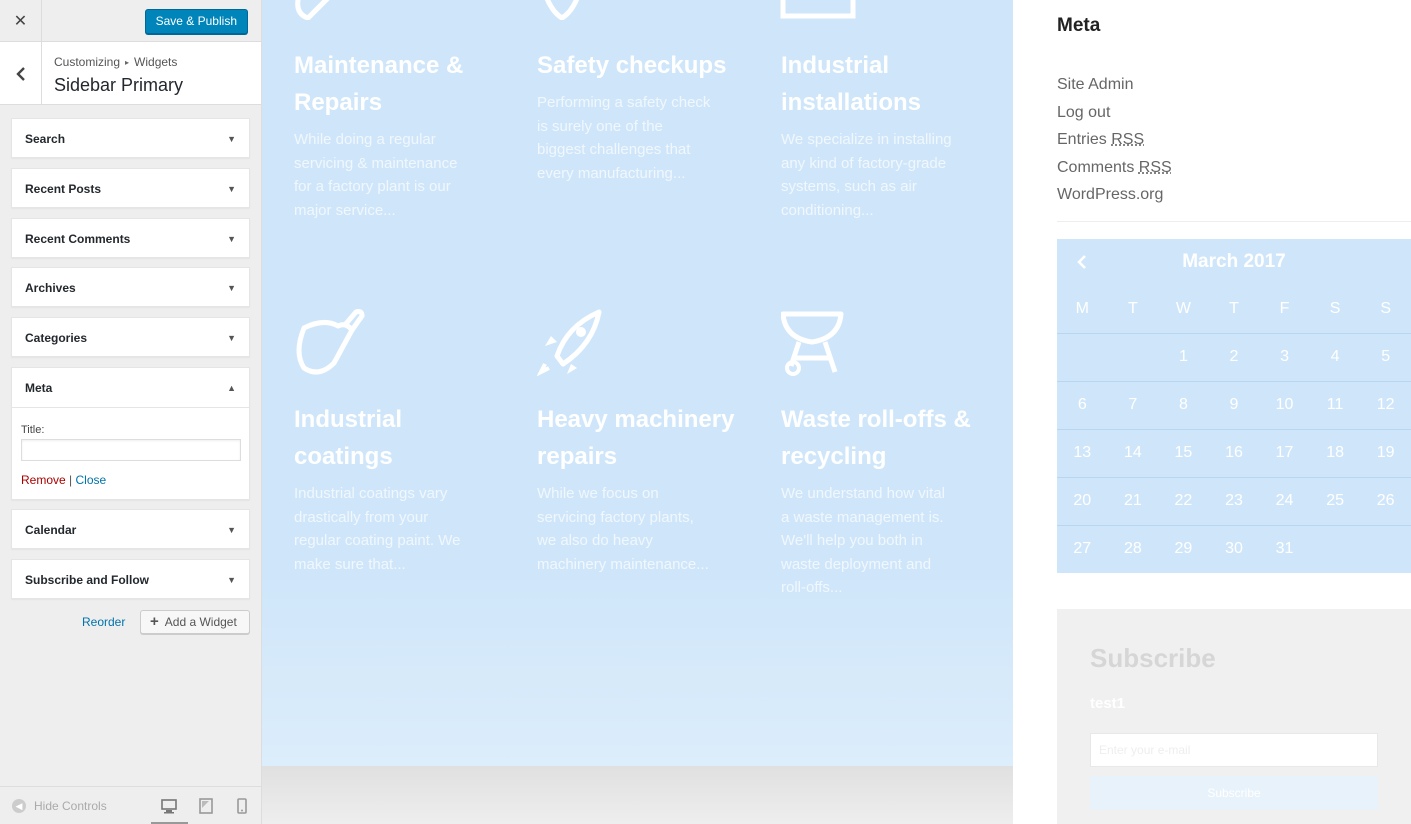 The height and width of the screenshot is (824, 1411). Describe the element at coordinates (642, 65) in the screenshot. I see `service-title: Safety checkups` at that location.